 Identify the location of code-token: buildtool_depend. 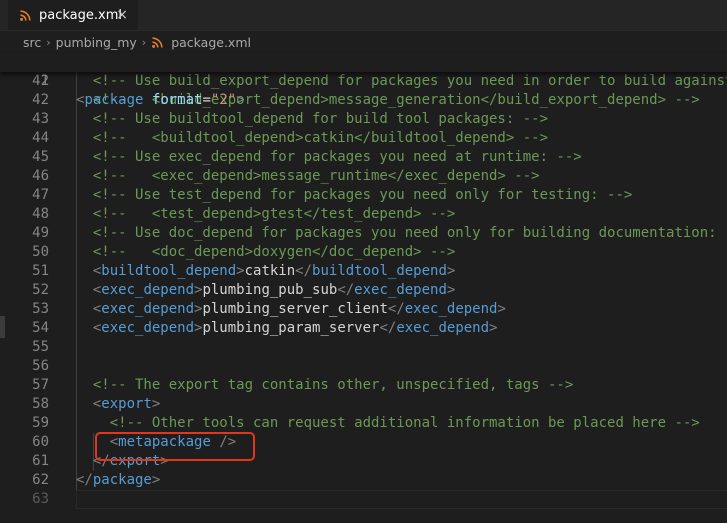
(379, 271).